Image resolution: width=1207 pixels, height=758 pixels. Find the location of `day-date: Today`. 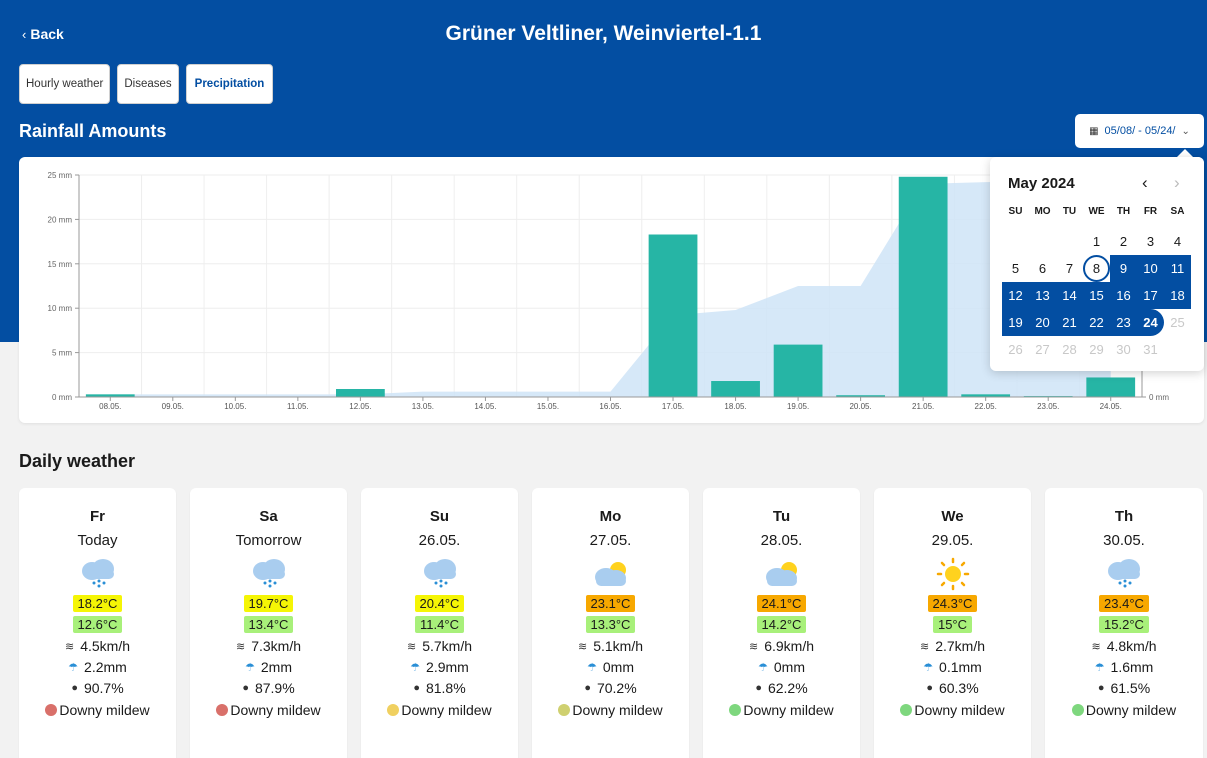

day-date: Today is located at coordinates (97, 540).